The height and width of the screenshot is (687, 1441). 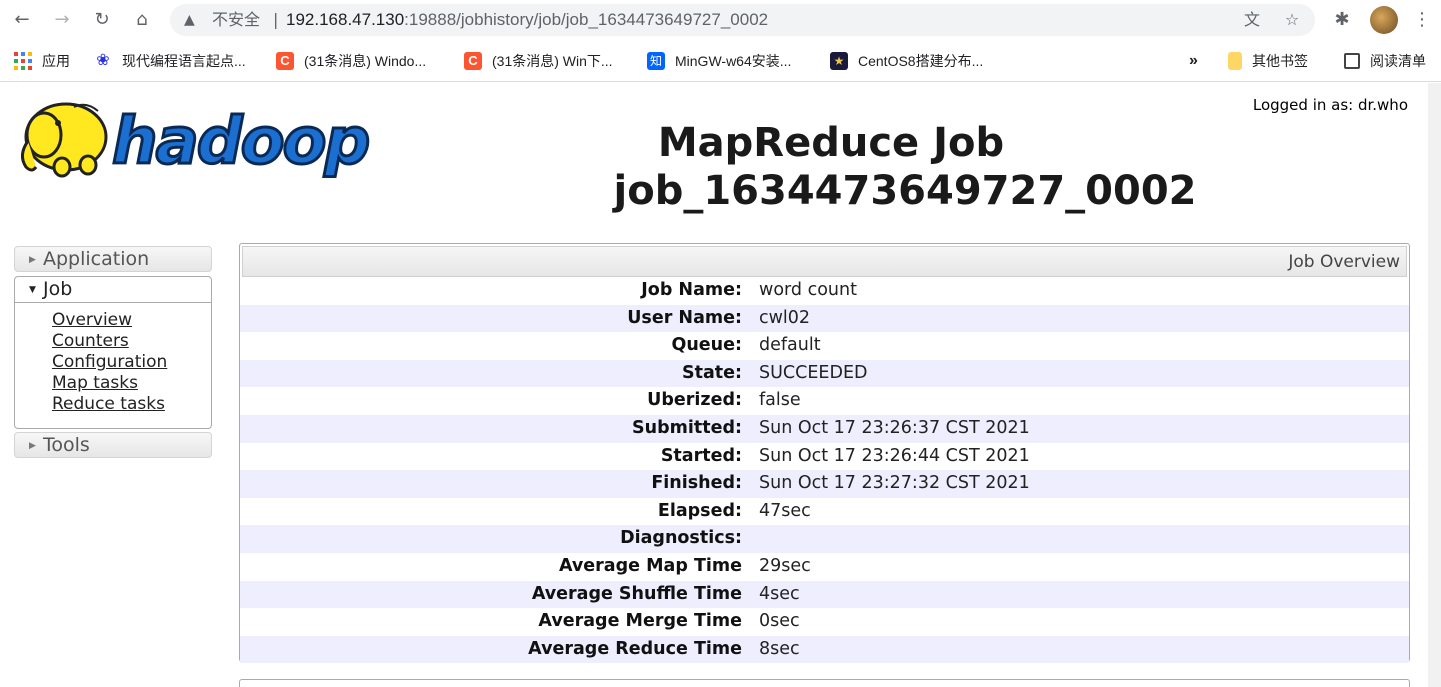 I want to click on table-row: State: SUCCEEDED, so click(x=824, y=373).